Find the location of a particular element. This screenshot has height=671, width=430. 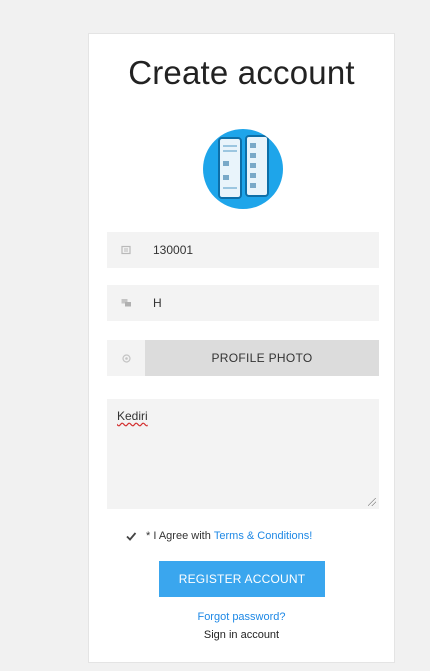

resize-handle-icon is located at coordinates (372, 502).